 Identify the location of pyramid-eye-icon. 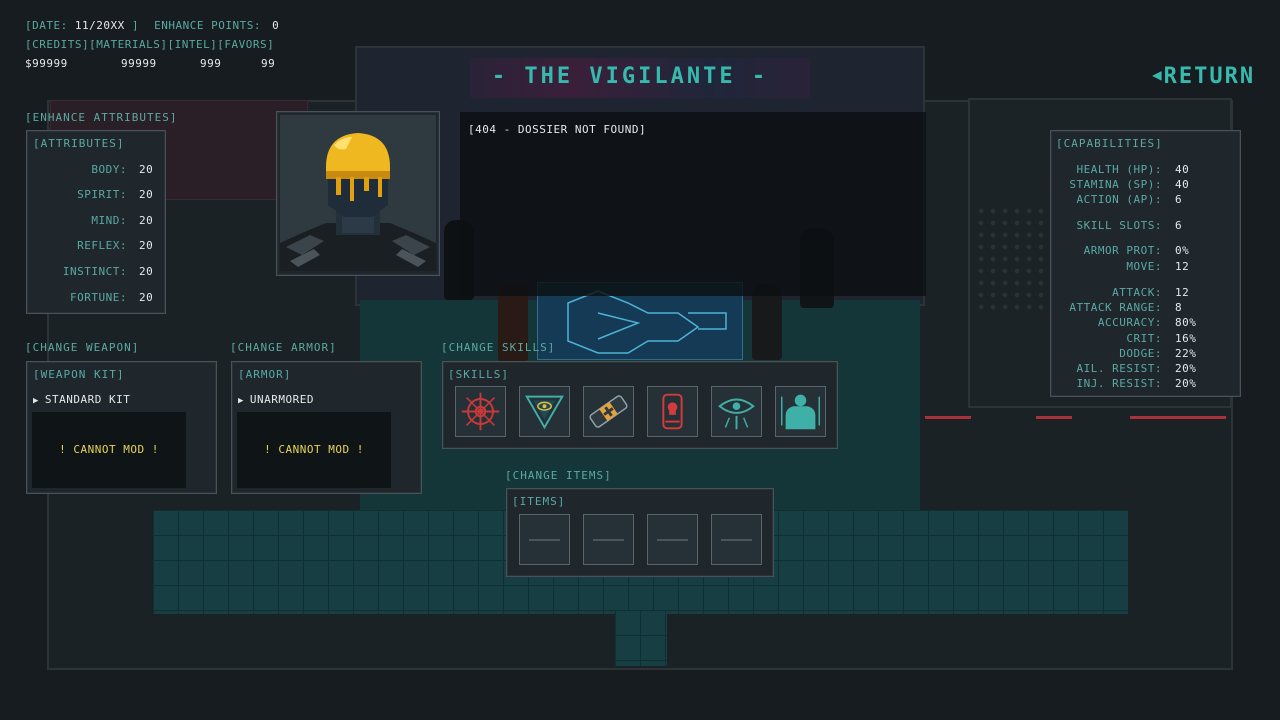
(544, 412).